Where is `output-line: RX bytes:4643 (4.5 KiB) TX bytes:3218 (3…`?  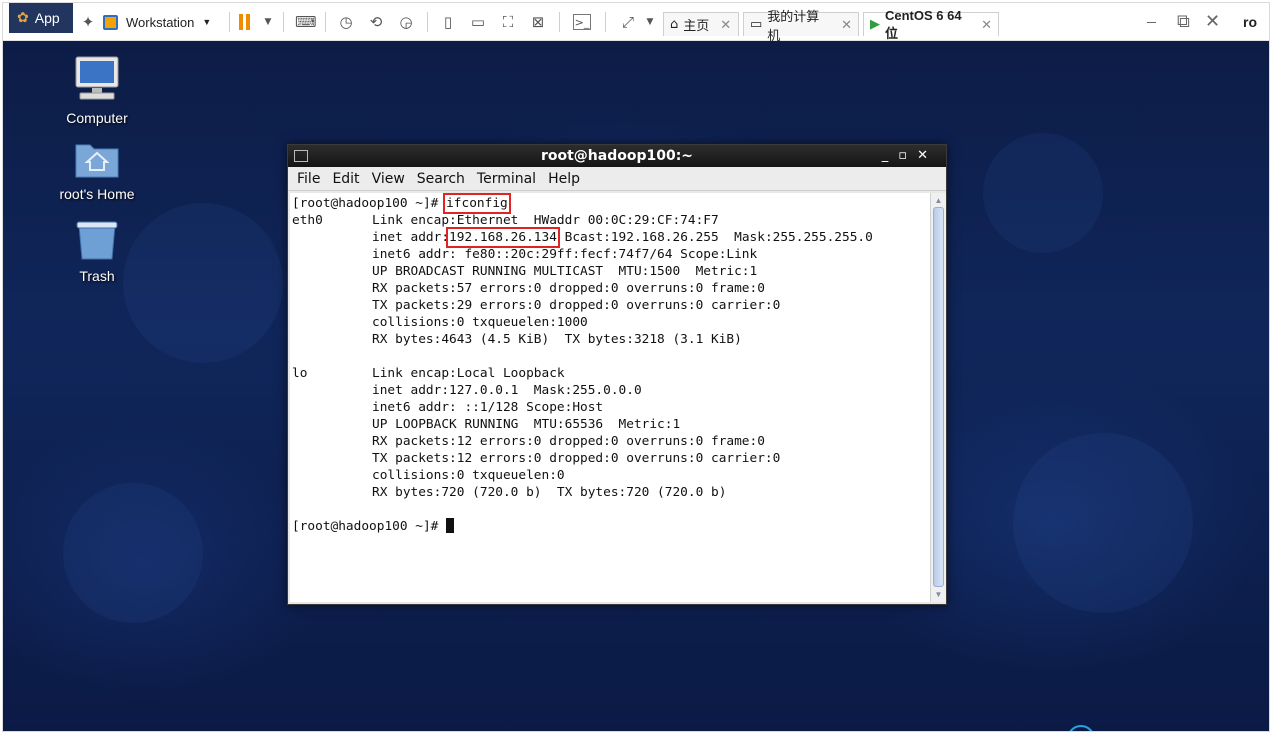
output-line: RX bytes:4643 (4.5 KiB) TX bytes:3218 (3… is located at coordinates (557, 339).